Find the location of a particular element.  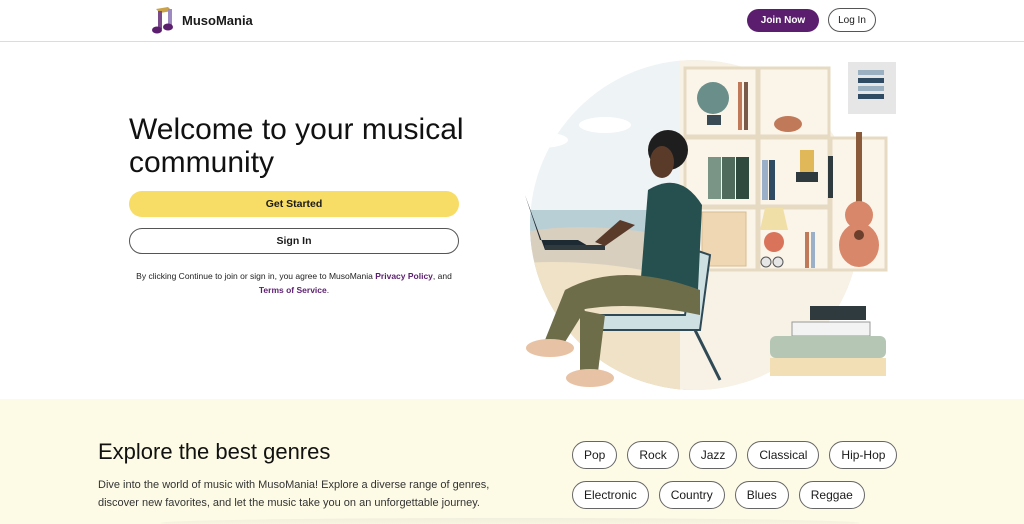

privacy-policy-link: Privacy Policy is located at coordinates (404, 276).